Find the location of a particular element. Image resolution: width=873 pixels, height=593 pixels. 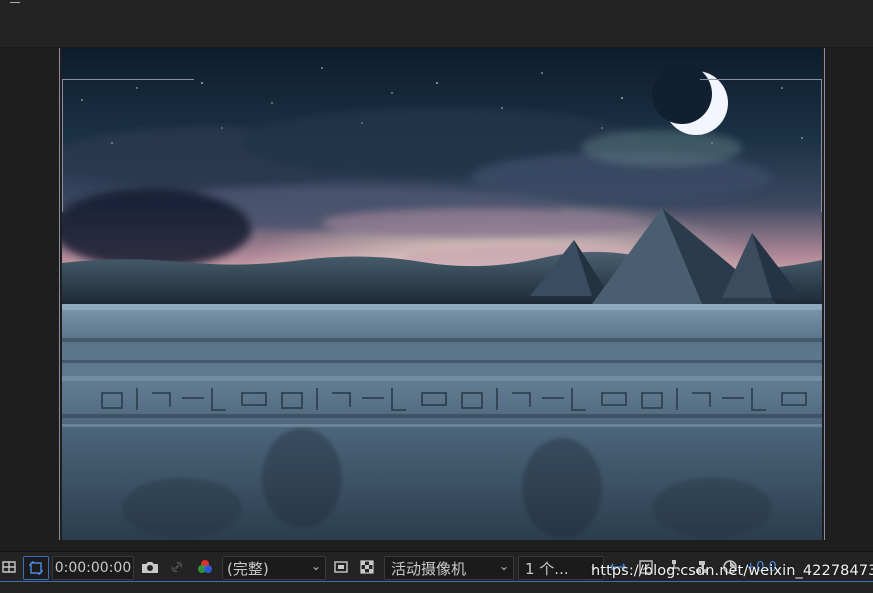

timecode-field: 0:00:00:00 is located at coordinates (93, 568).